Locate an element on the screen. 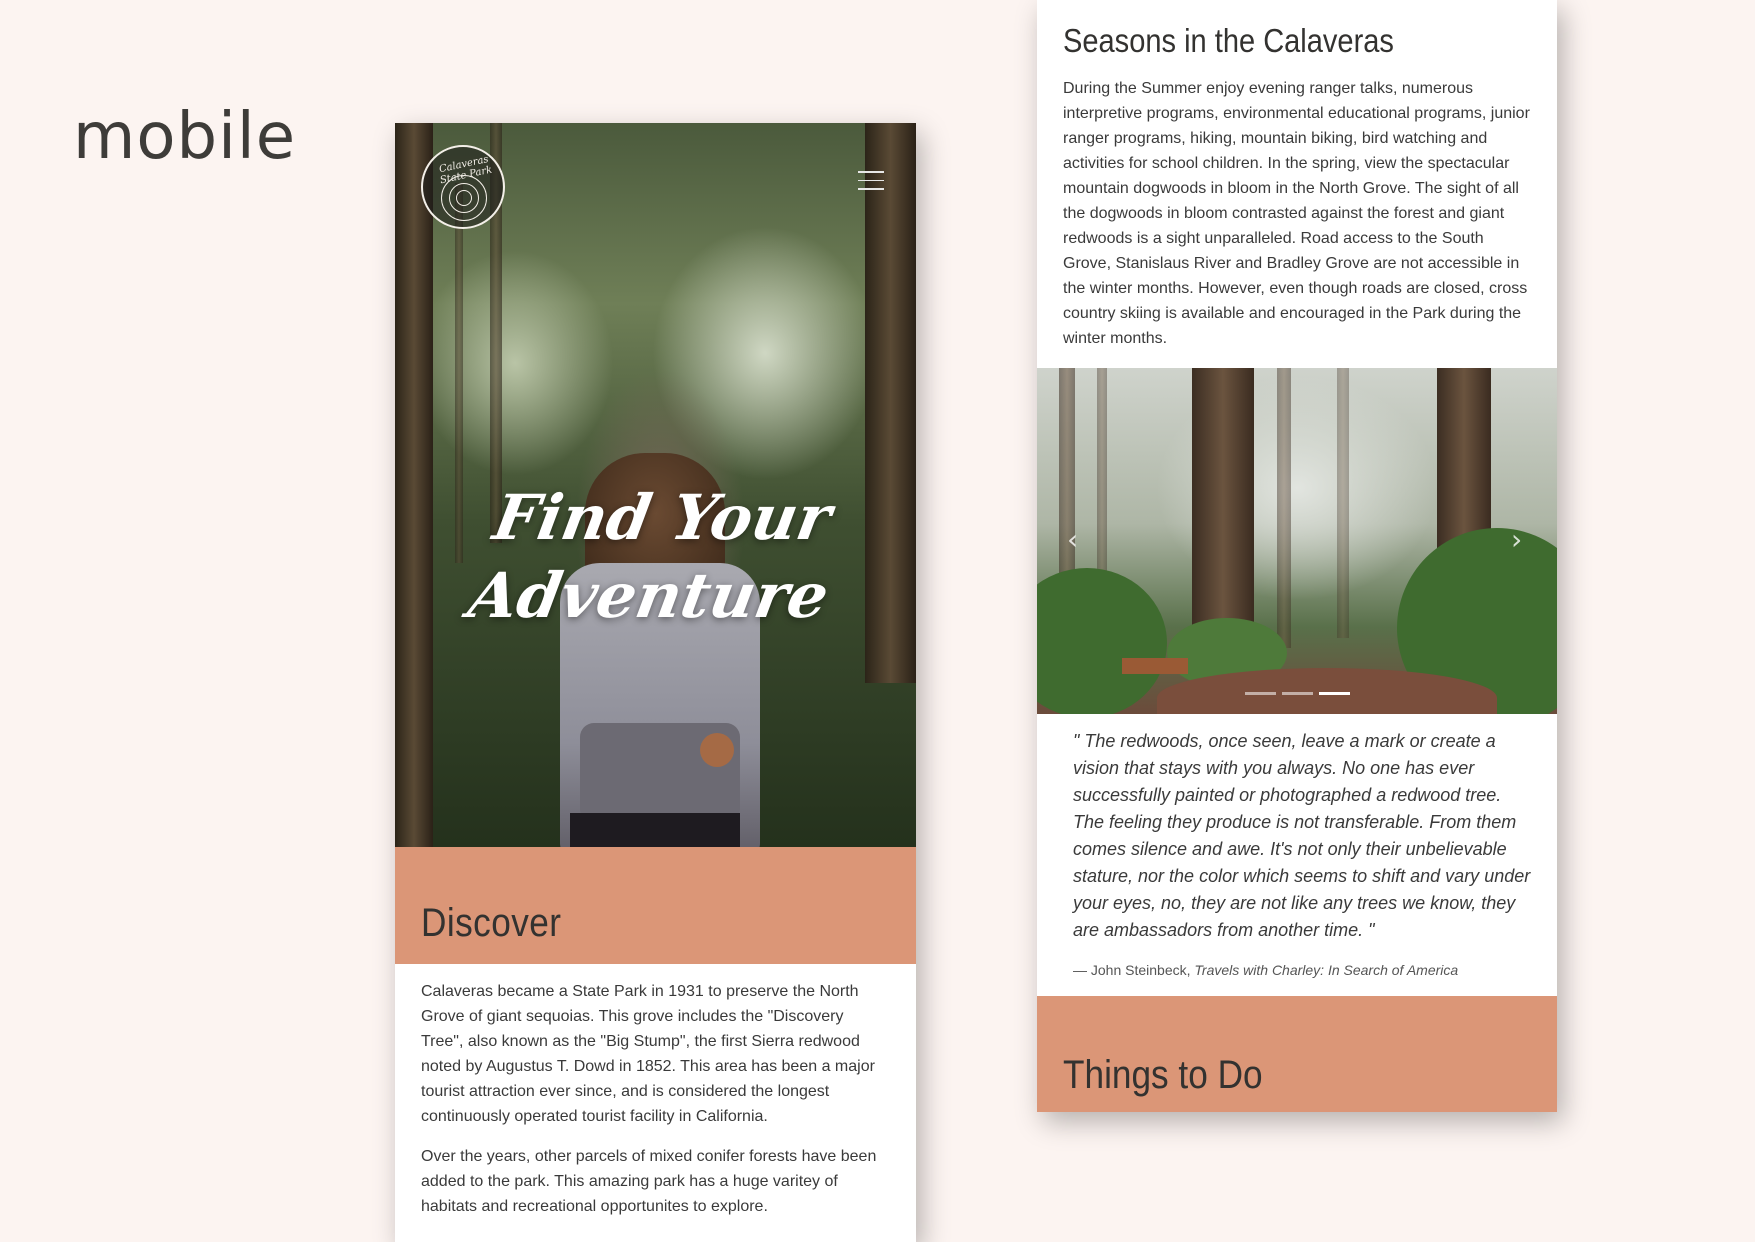  bench-image is located at coordinates (1155, 666).